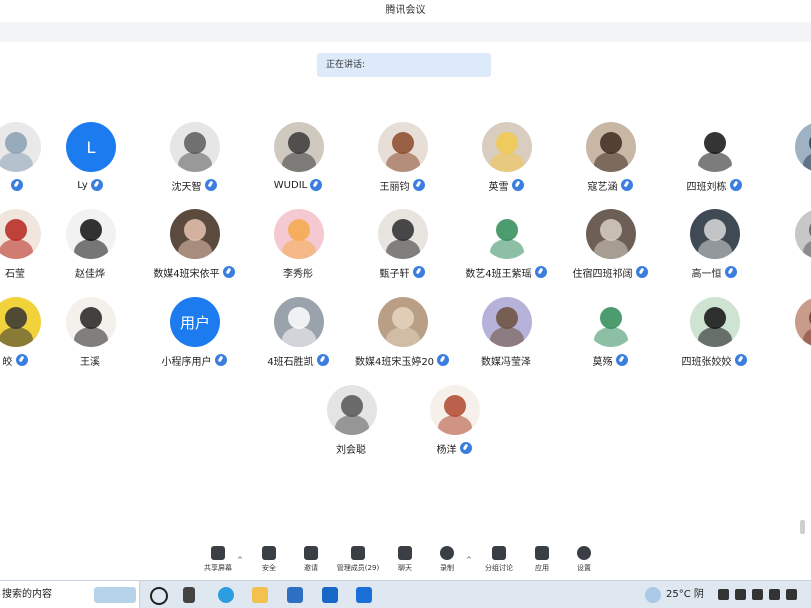 The width and height of the screenshot is (811, 608). What do you see at coordinates (790, 249) in the screenshot?
I see `participant-tile: 贾` at bounding box center [790, 249].